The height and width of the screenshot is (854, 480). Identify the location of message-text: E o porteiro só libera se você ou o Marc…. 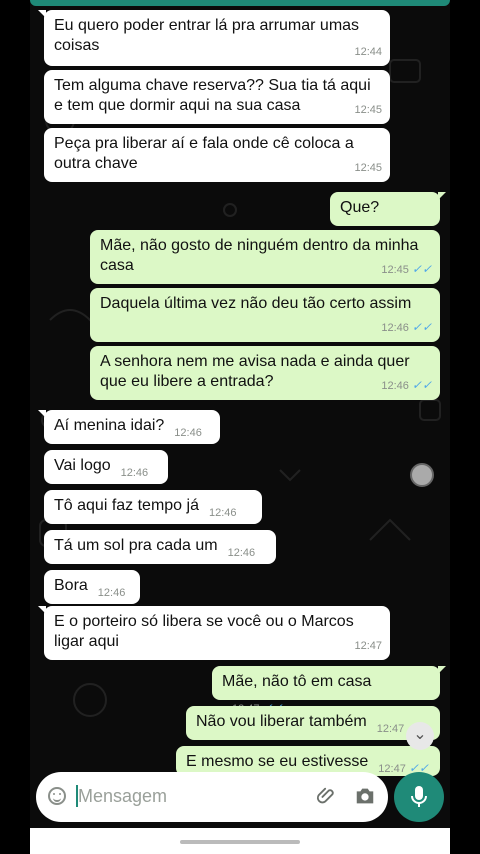
(204, 631).